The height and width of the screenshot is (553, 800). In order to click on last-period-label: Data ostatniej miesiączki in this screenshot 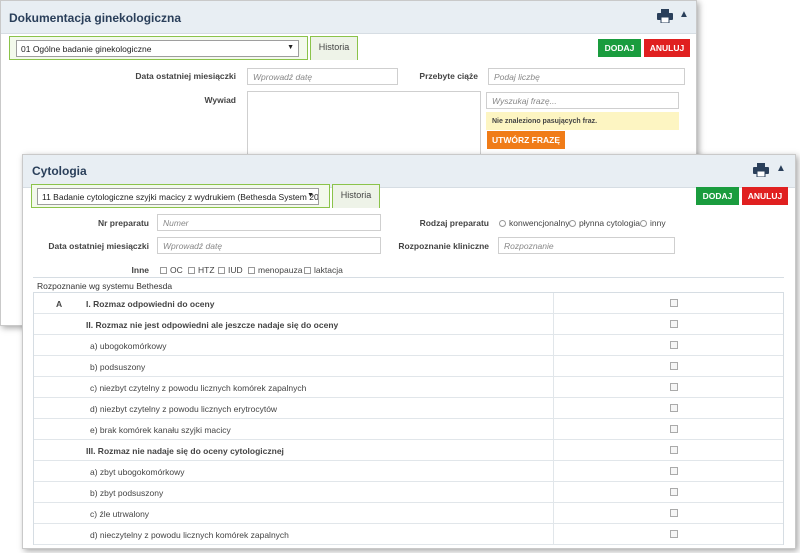, I will do `click(98, 246)`.